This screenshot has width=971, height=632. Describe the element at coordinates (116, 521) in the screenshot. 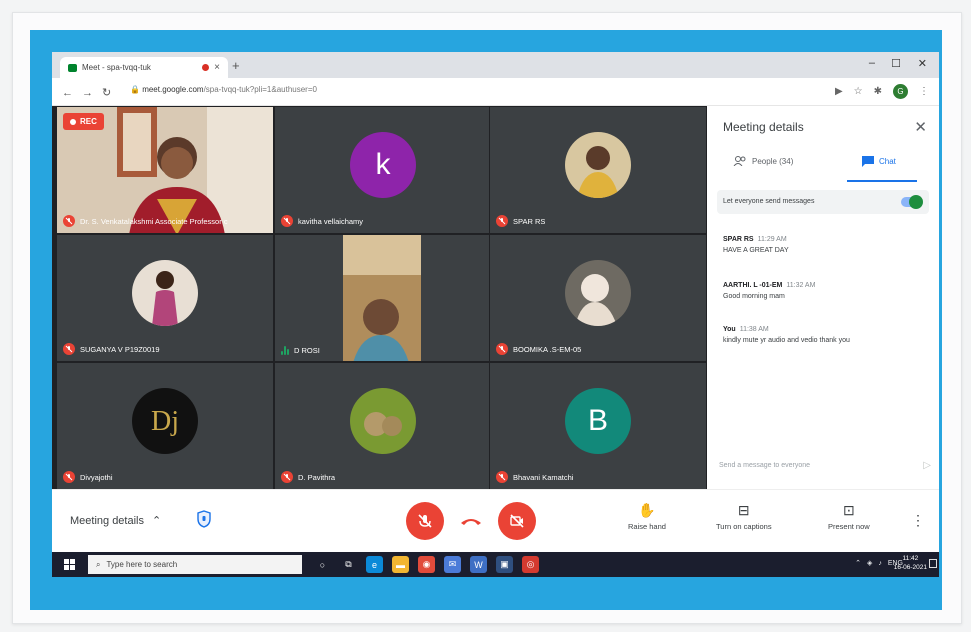

I see `meeting-details-button: Meeting details ⌃` at that location.